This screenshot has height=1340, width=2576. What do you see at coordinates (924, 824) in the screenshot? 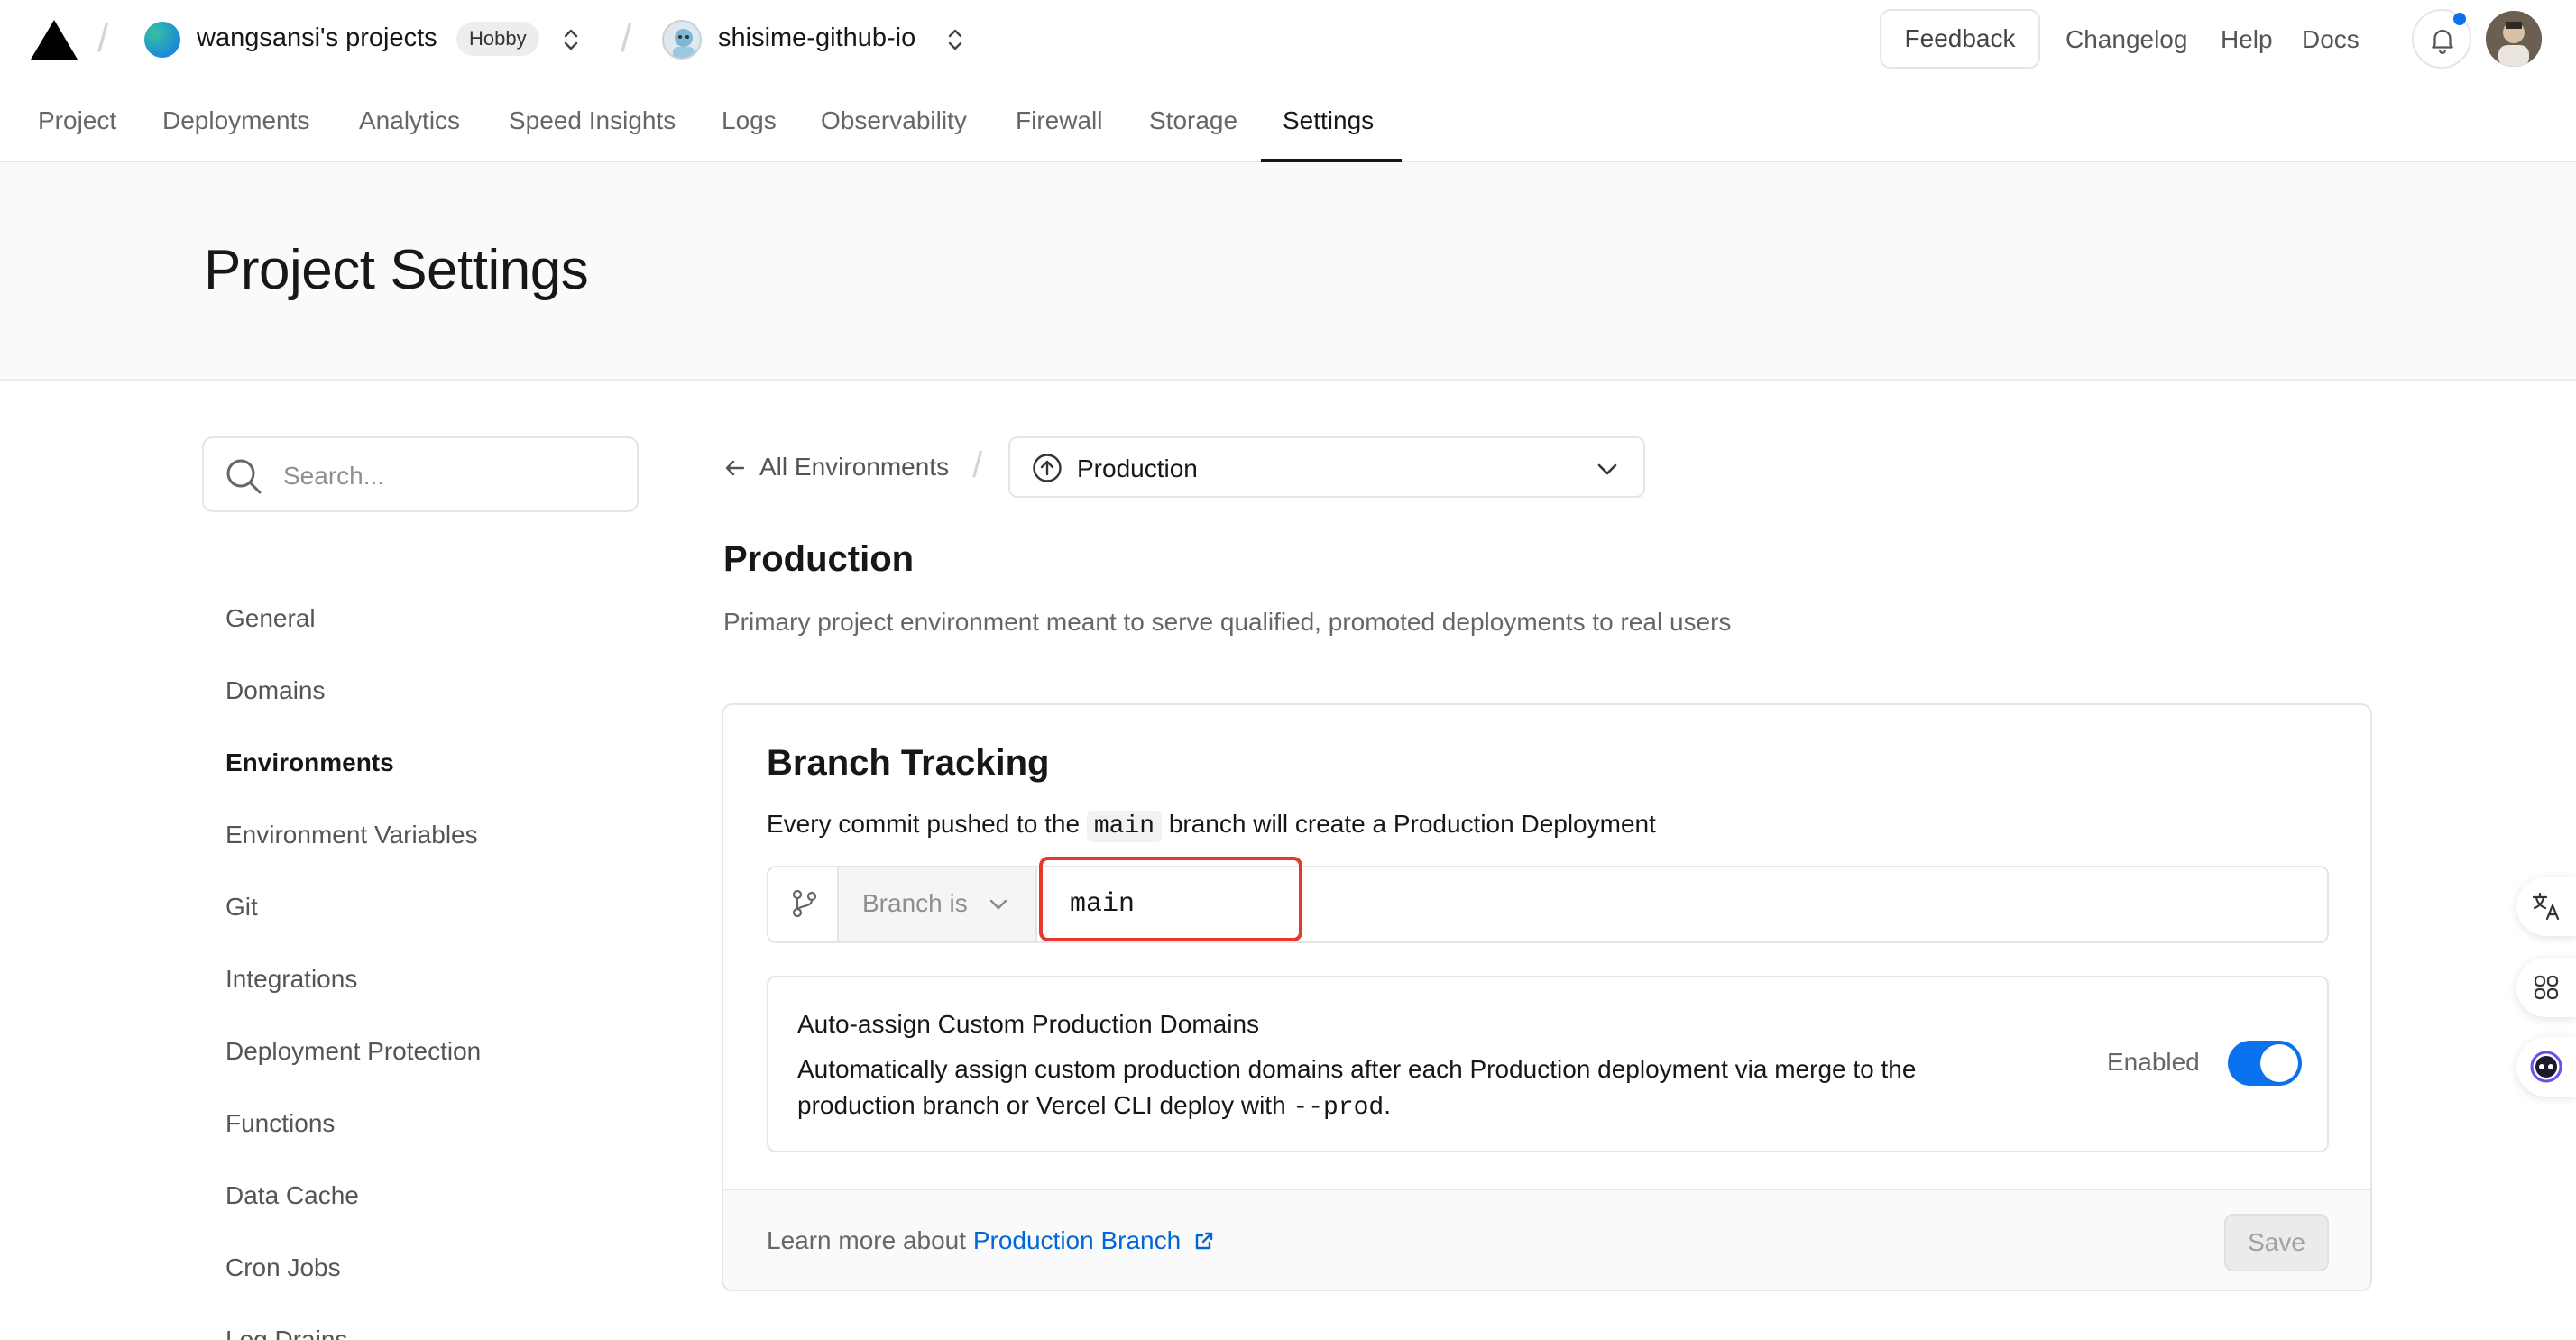
I see `description-prefix: Every commit pushed to the` at bounding box center [924, 824].